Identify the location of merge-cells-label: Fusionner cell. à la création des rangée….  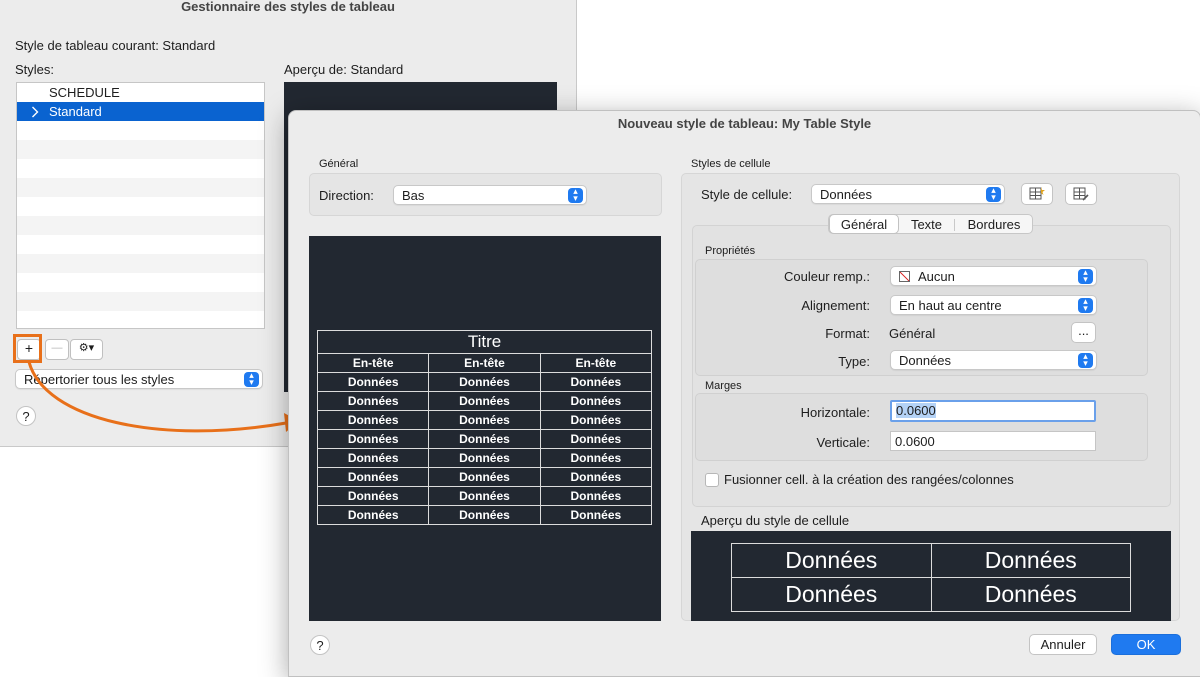
(869, 479).